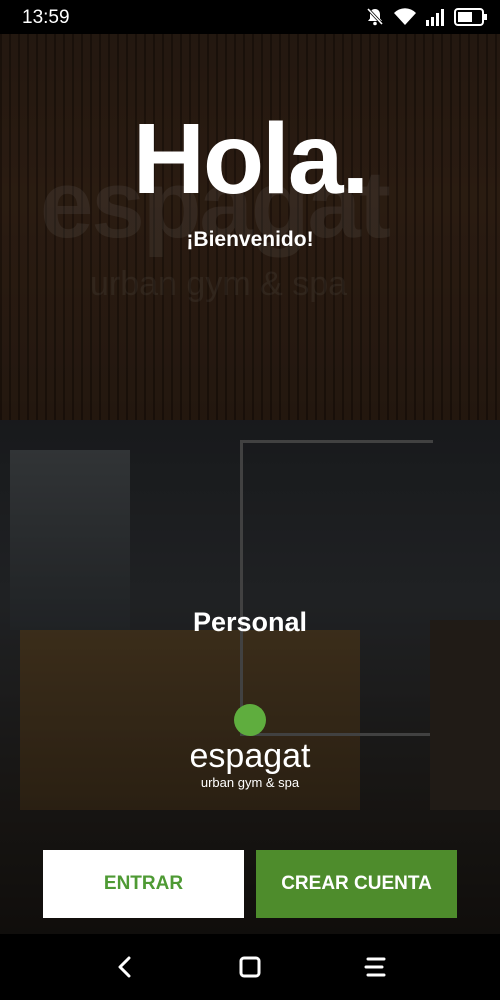 The image size is (500, 1000). Describe the element at coordinates (375, 19) in the screenshot. I see `notifications-off-icon` at that location.